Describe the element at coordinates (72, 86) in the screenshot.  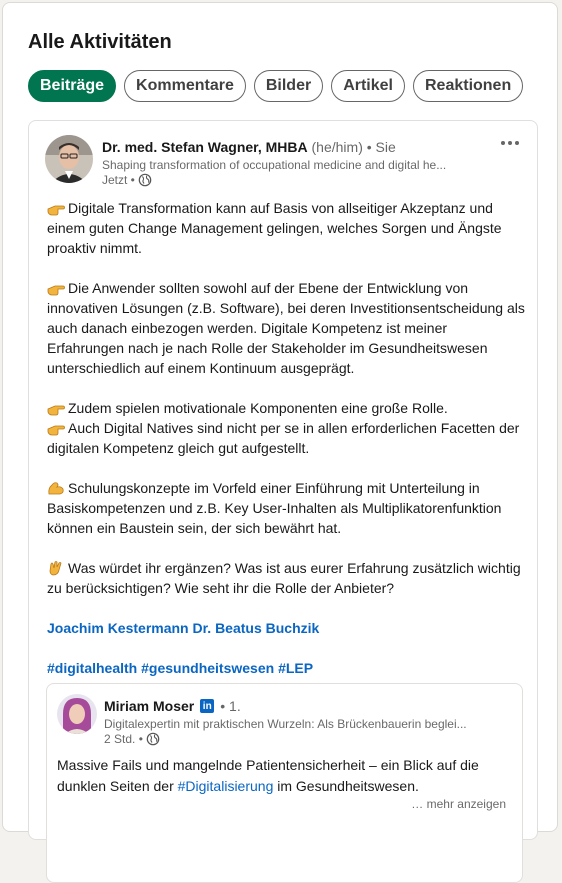
I see `filter-beitraege: Beiträge` at that location.